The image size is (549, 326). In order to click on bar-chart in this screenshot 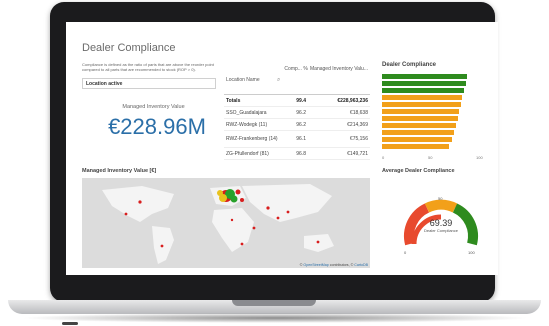, I will do `click(437, 114)`.